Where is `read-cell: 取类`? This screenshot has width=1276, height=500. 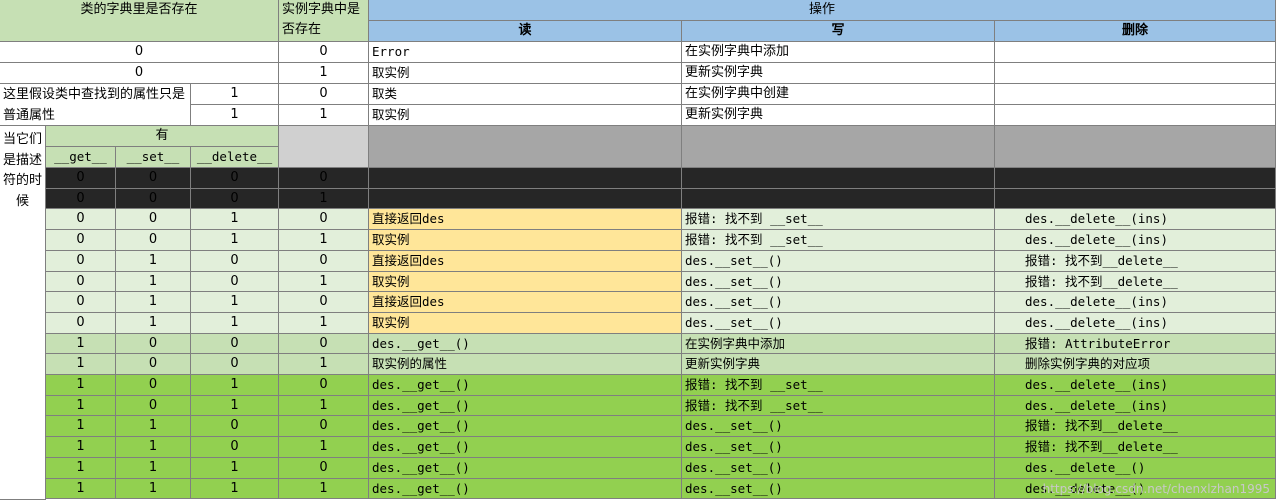
read-cell: 取类 is located at coordinates (525, 94).